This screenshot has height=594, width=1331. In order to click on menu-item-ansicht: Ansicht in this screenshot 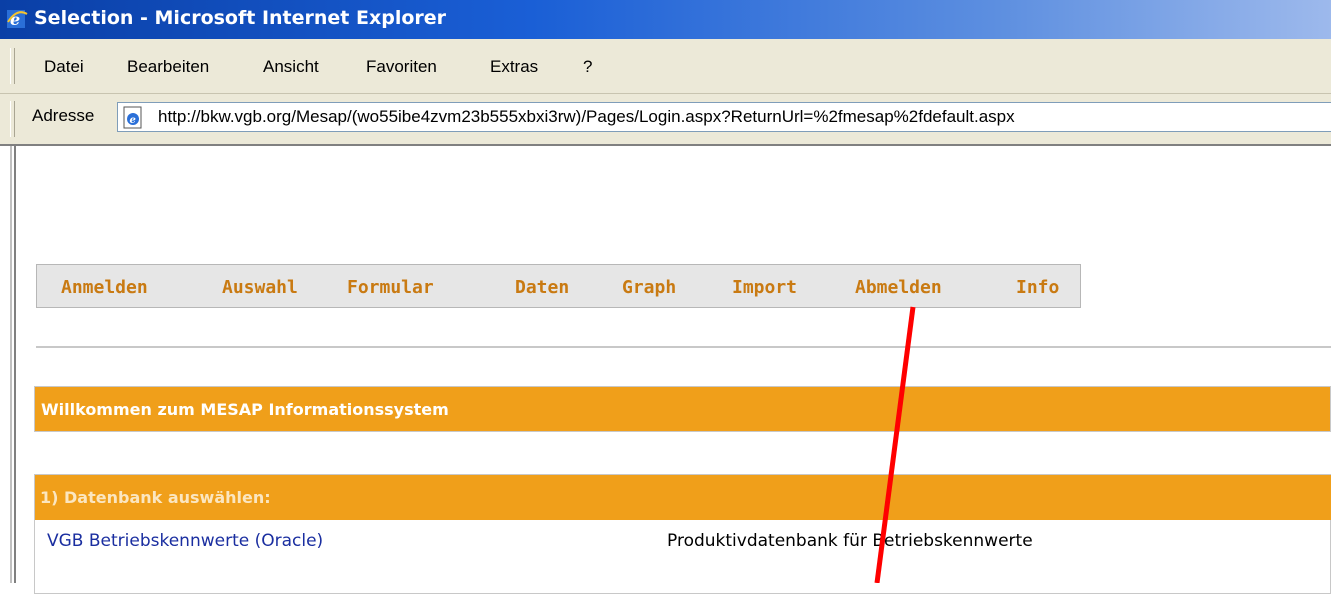, I will do `click(291, 67)`.